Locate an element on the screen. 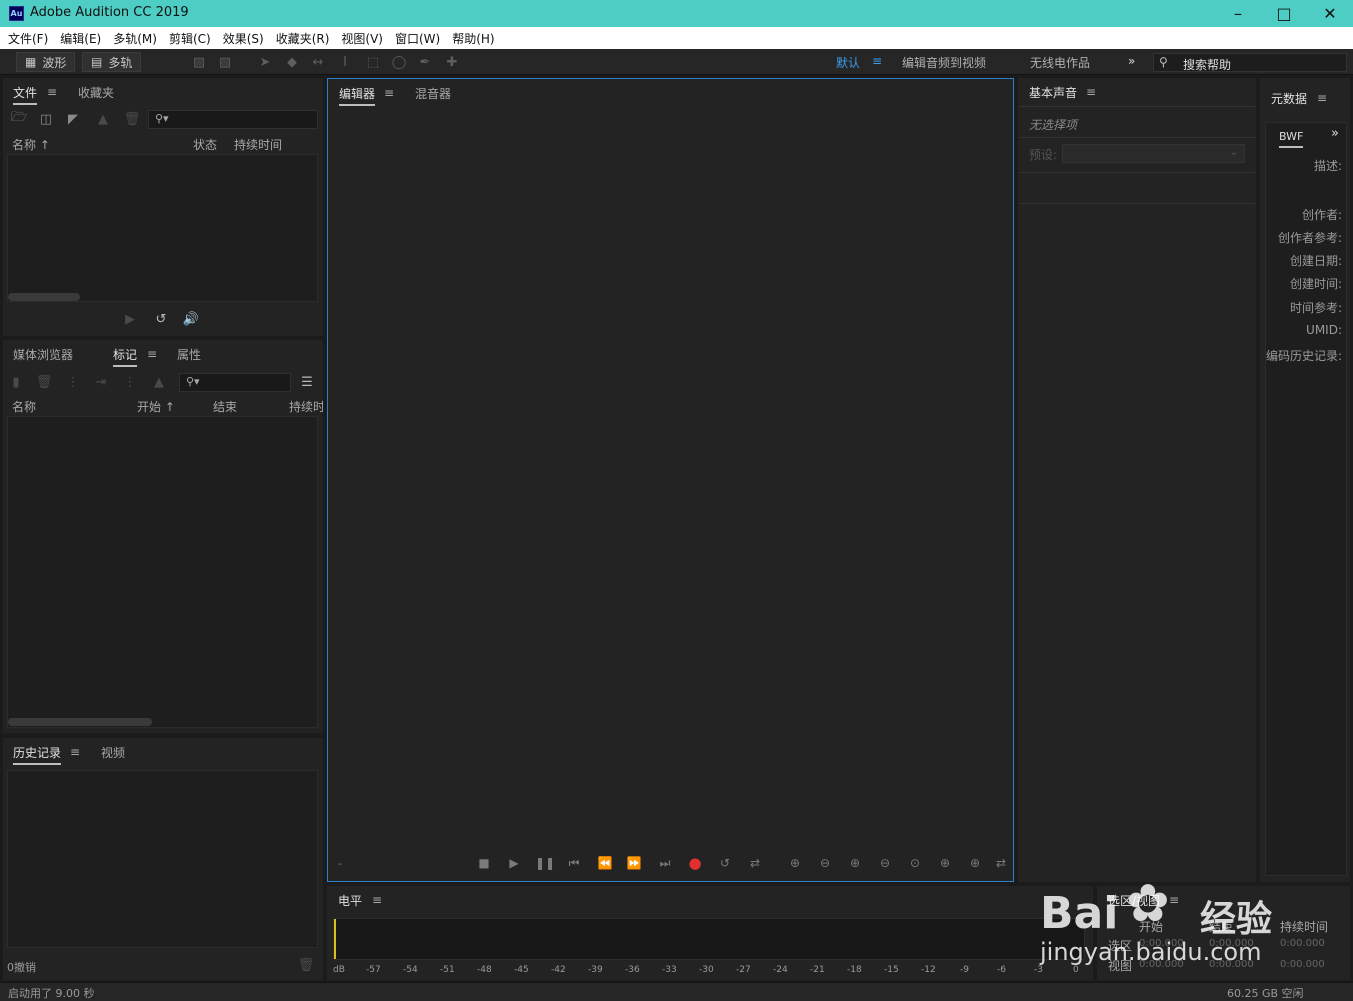 Image resolution: width=1353 pixels, height=1001 pixels. markers-search-input: ⚲▾ is located at coordinates (235, 382).